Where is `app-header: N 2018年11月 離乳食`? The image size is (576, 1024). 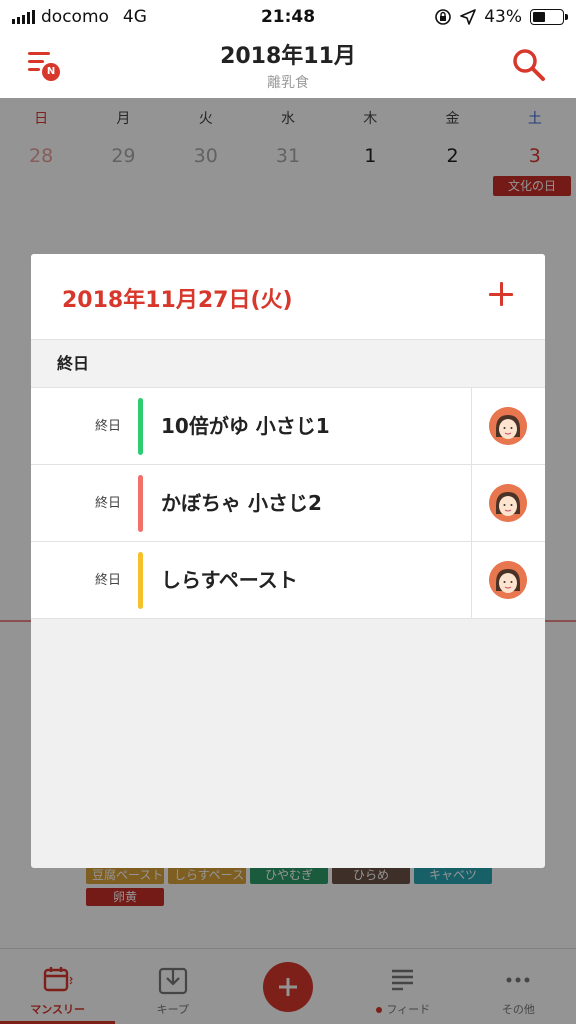 app-header: N 2018年11月 離乳食 is located at coordinates (288, 66).